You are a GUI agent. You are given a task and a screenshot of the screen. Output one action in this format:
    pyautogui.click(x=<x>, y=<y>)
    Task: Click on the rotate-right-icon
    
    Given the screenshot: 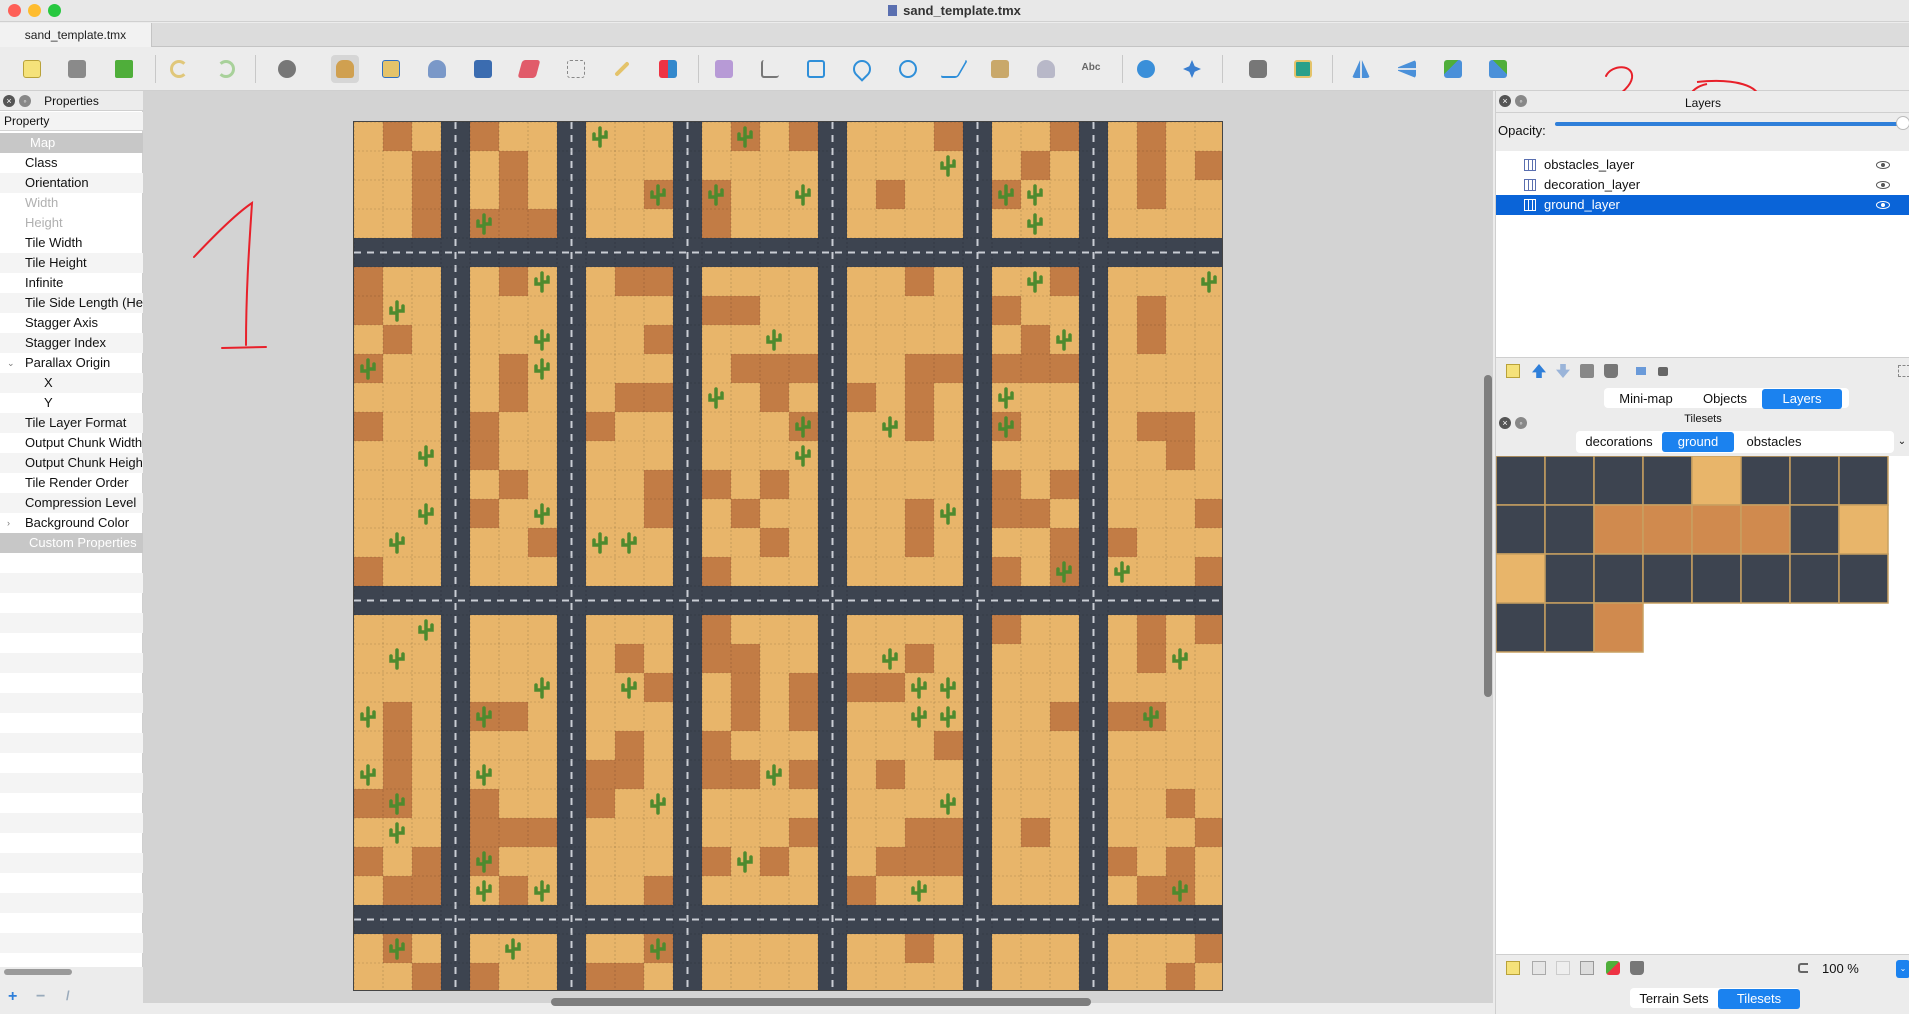 What is the action you would take?
    pyautogui.click(x=1498, y=69)
    